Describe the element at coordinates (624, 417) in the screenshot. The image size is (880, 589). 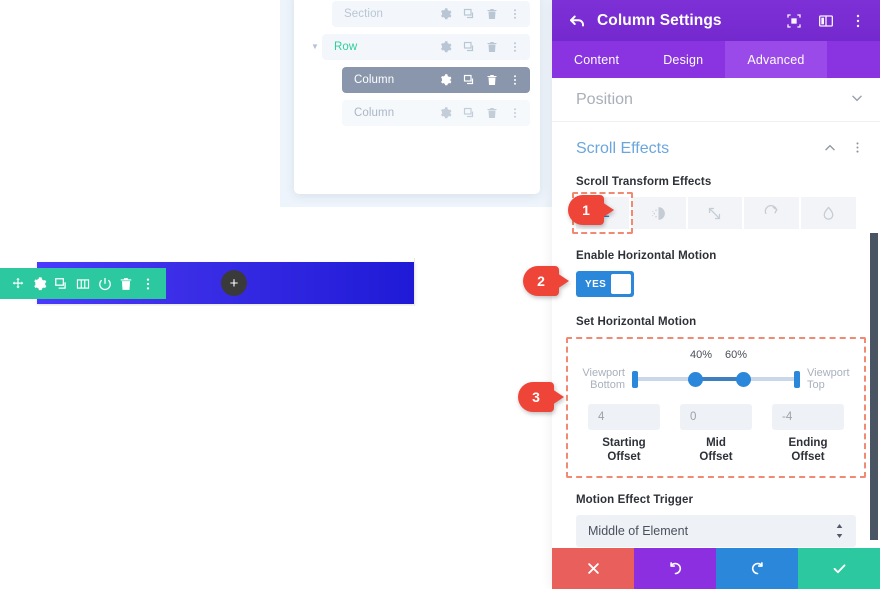
I see `starting-offset-input: 4` at that location.